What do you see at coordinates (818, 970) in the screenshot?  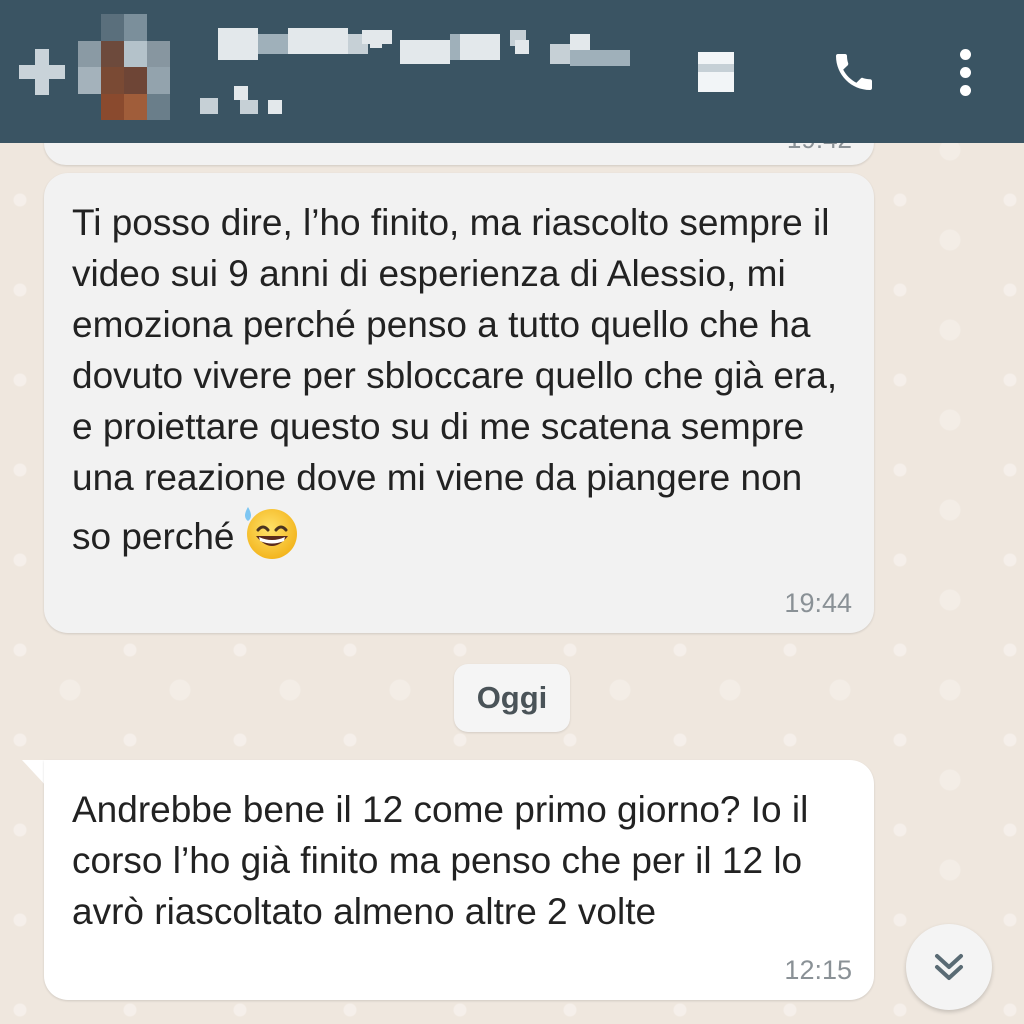 I see `message-timestamp: 12:15` at bounding box center [818, 970].